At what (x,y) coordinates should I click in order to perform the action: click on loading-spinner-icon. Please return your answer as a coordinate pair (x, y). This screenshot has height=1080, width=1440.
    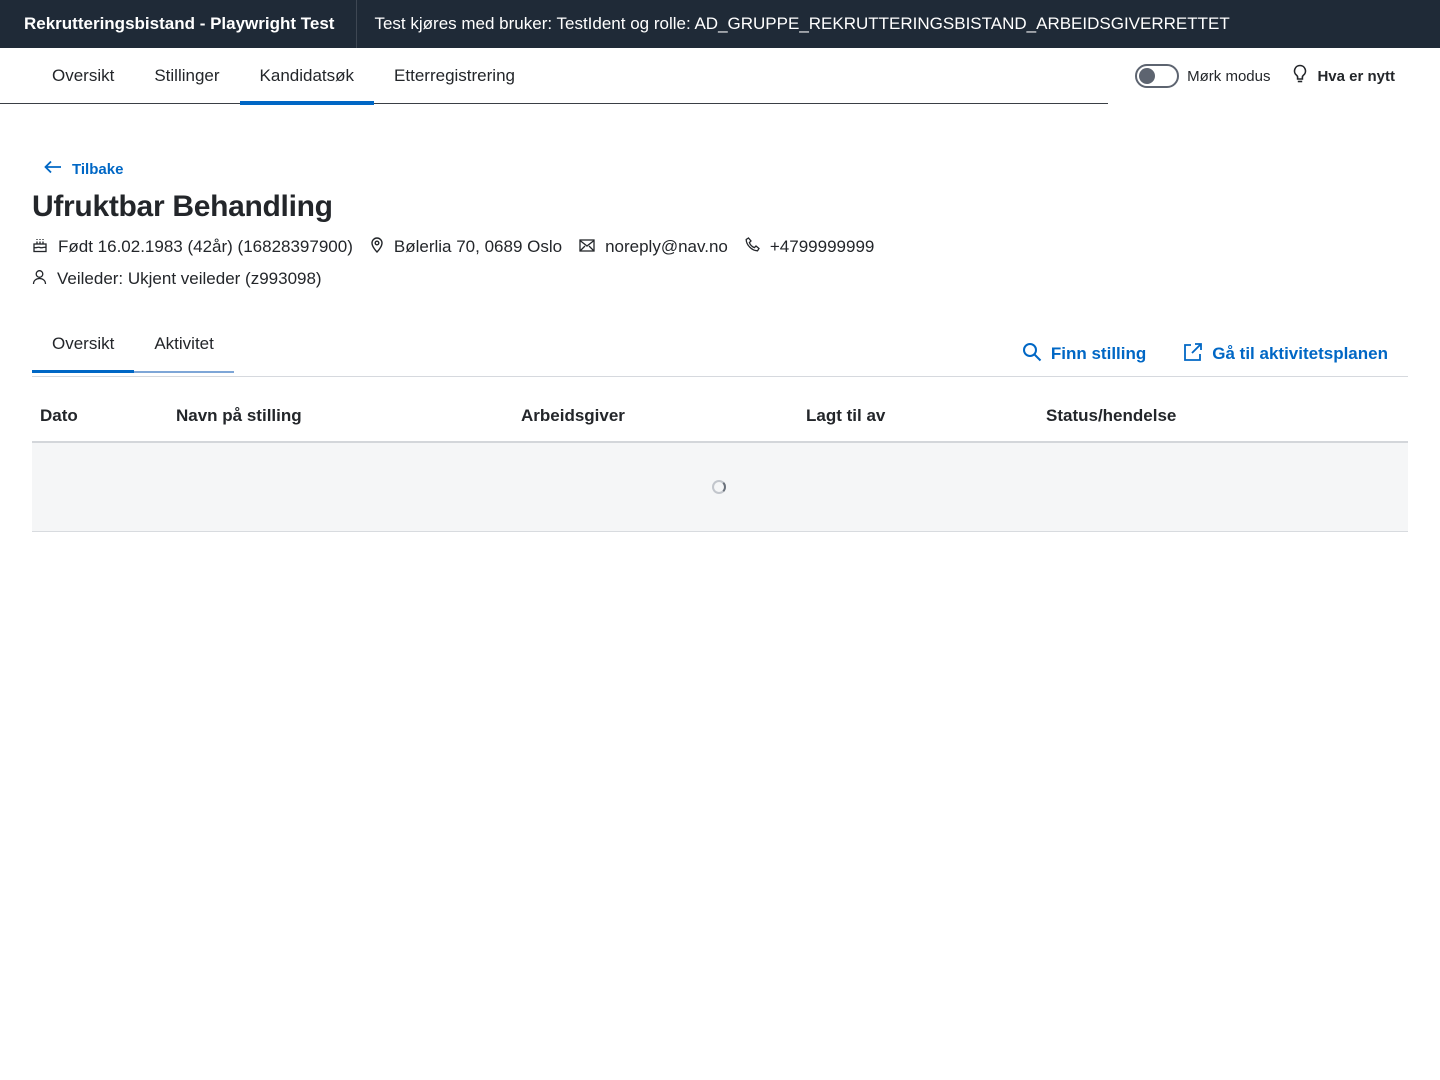
    Looking at the image, I should click on (719, 487).